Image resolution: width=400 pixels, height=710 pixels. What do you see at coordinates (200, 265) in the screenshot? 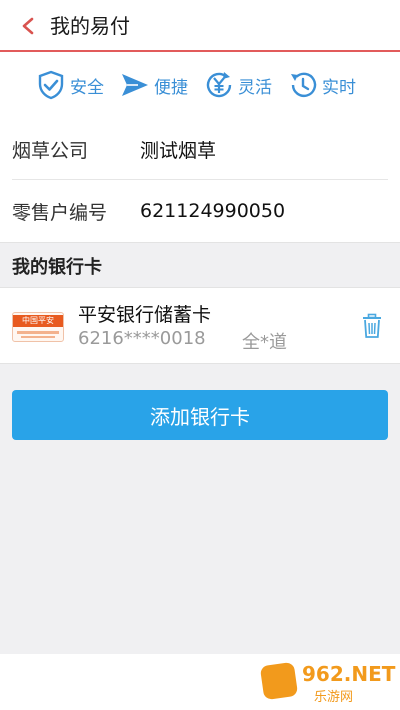
I see `bank-section-header: 我的银行卡` at bounding box center [200, 265].